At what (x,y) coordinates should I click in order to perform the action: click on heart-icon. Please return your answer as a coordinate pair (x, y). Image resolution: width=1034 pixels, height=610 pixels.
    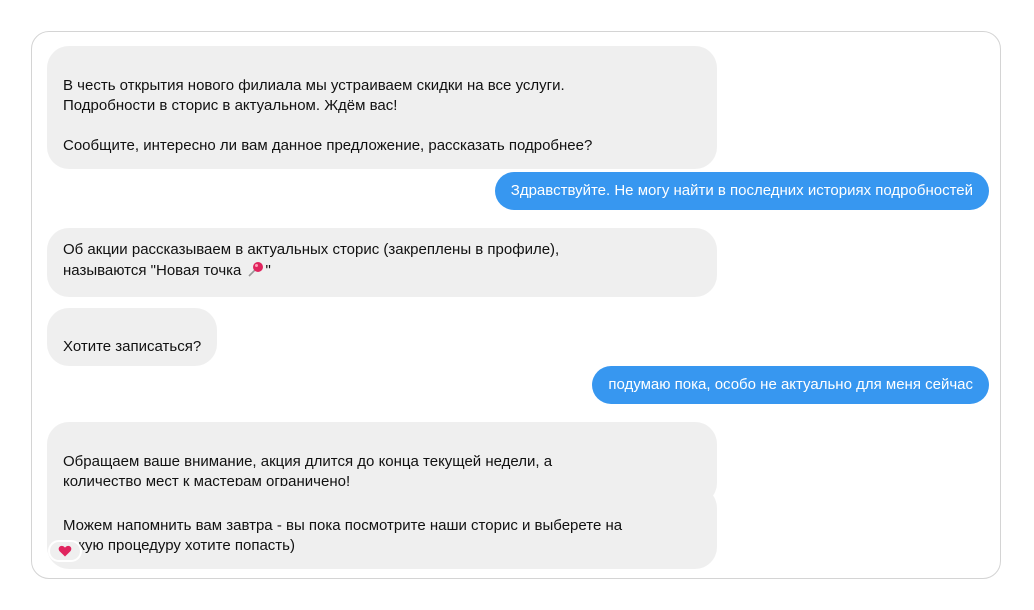
    Looking at the image, I should click on (65, 551).